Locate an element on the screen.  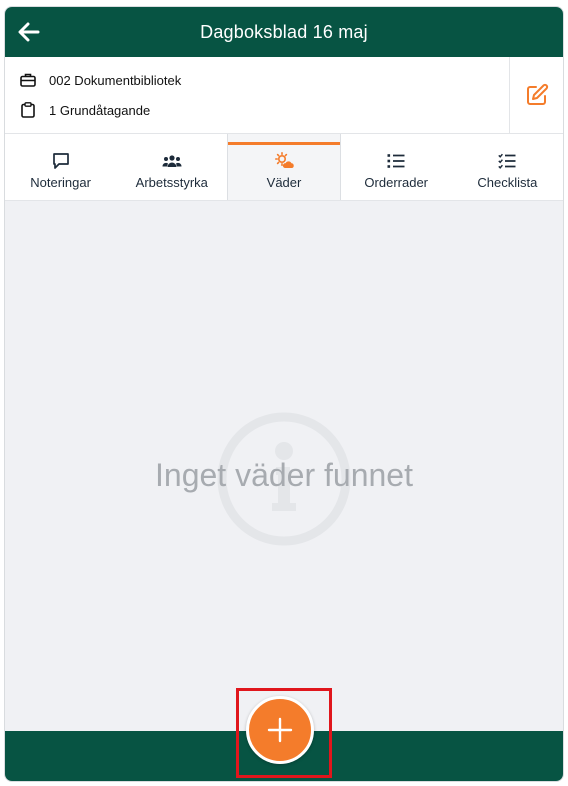
page-title: Dagboksblad 16 maj is located at coordinates (284, 31).